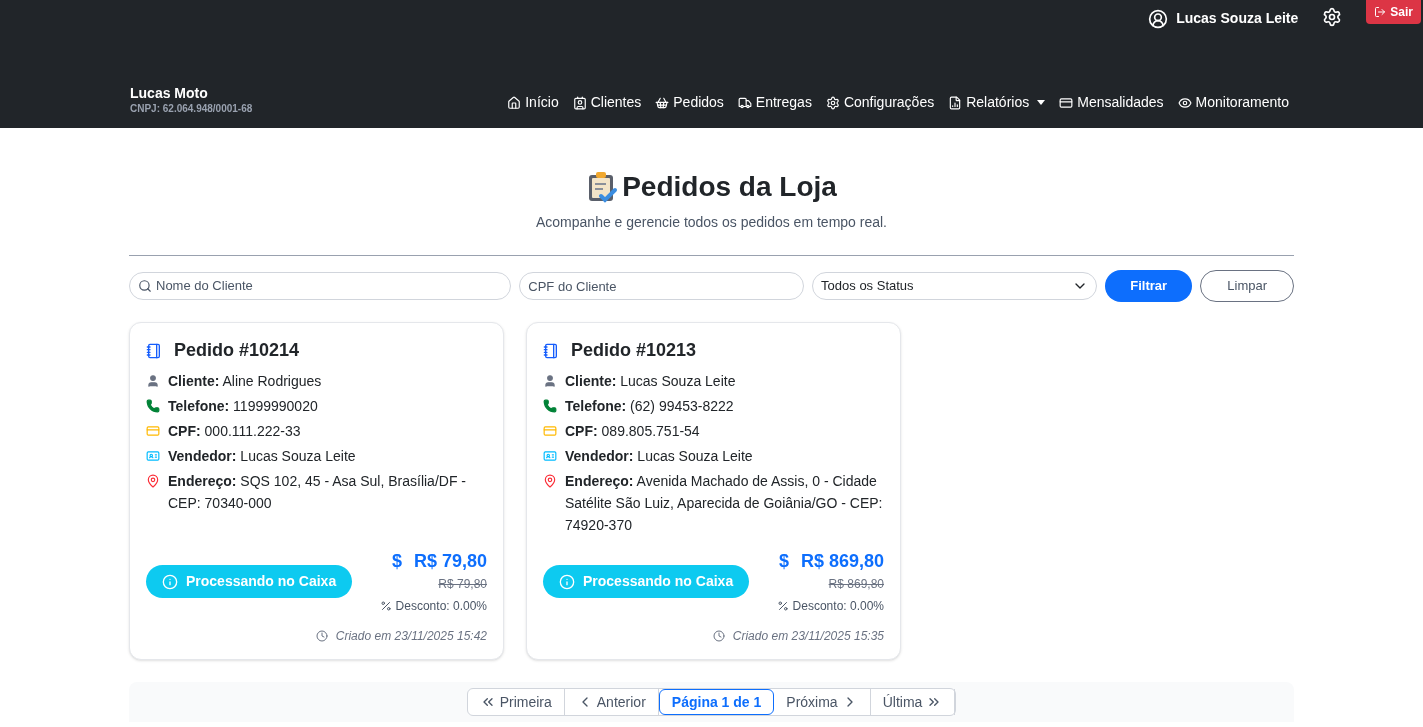 This screenshot has height=727, width=1423. I want to click on order-title: Pedido #10214, so click(237, 350).